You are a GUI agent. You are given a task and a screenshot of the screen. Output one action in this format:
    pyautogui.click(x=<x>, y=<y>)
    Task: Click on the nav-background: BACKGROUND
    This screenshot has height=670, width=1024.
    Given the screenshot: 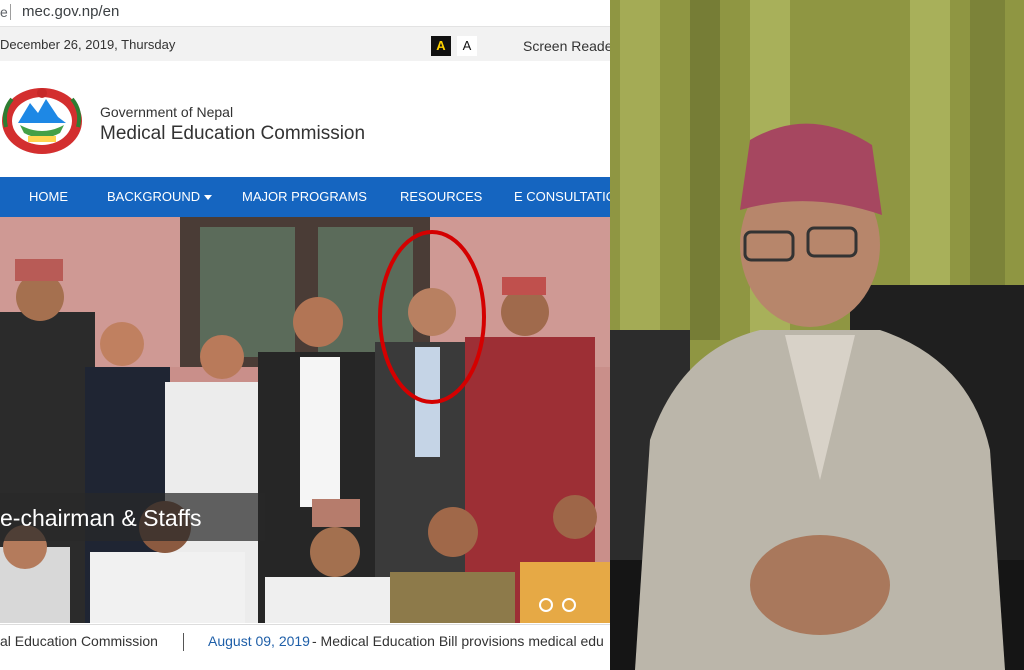 What is the action you would take?
    pyautogui.click(x=160, y=196)
    